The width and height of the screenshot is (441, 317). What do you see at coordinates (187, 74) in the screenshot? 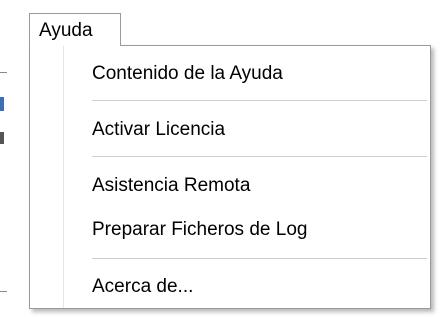
I see `menu-item-contenido-ayuda: Contenido de la Ayuda` at bounding box center [187, 74].